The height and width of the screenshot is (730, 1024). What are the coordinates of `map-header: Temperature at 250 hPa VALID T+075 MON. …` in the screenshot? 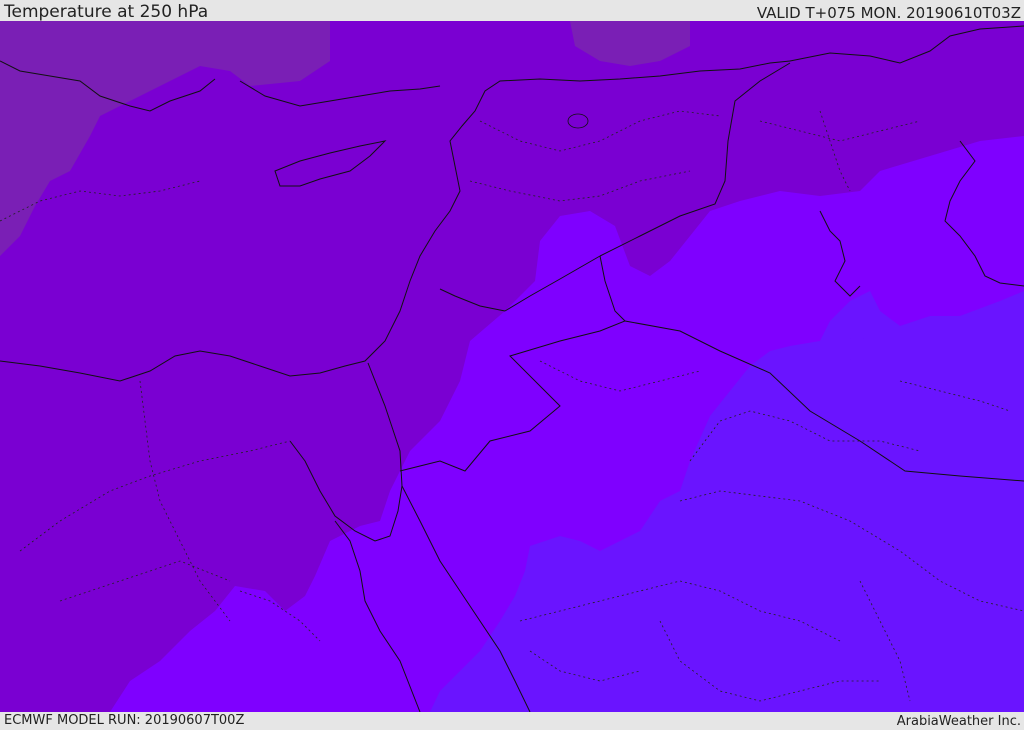 It's located at (512, 10).